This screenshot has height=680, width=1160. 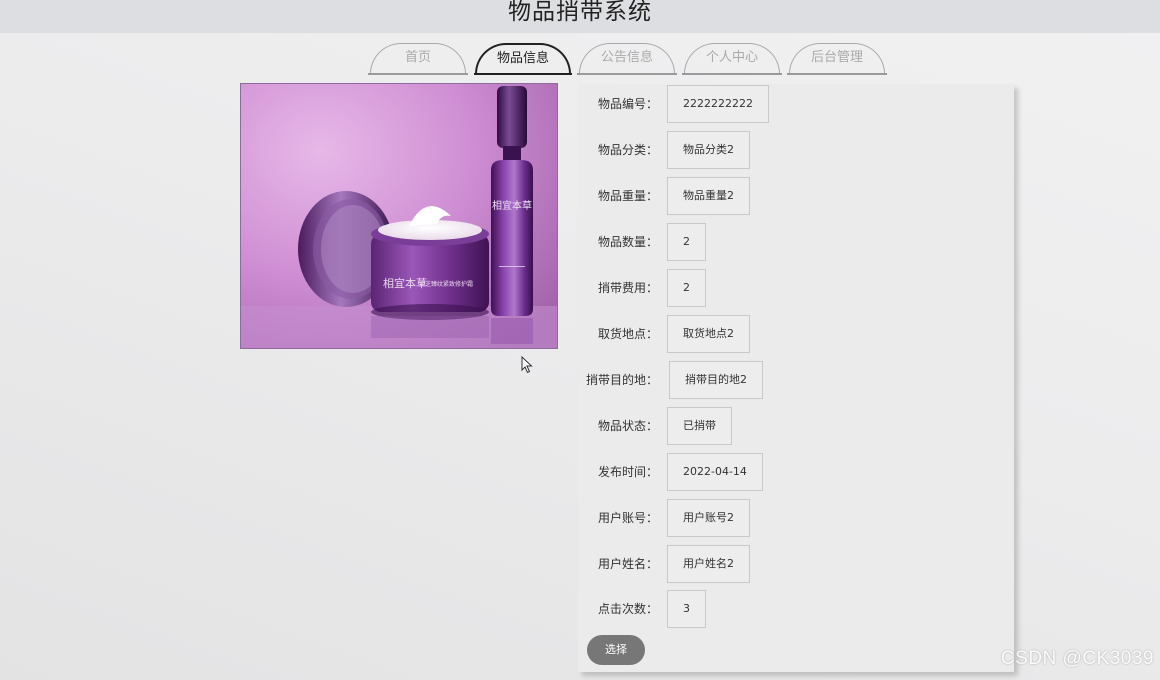 What do you see at coordinates (718, 104) in the screenshot?
I see `item-id-value: 2222222222` at bounding box center [718, 104].